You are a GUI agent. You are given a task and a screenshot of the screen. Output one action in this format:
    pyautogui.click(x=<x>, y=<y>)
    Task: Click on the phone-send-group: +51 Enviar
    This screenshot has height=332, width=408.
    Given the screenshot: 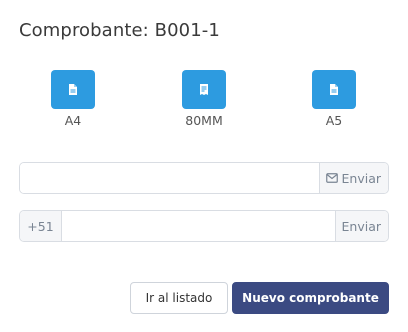 What is the action you would take?
    pyautogui.click(x=204, y=226)
    